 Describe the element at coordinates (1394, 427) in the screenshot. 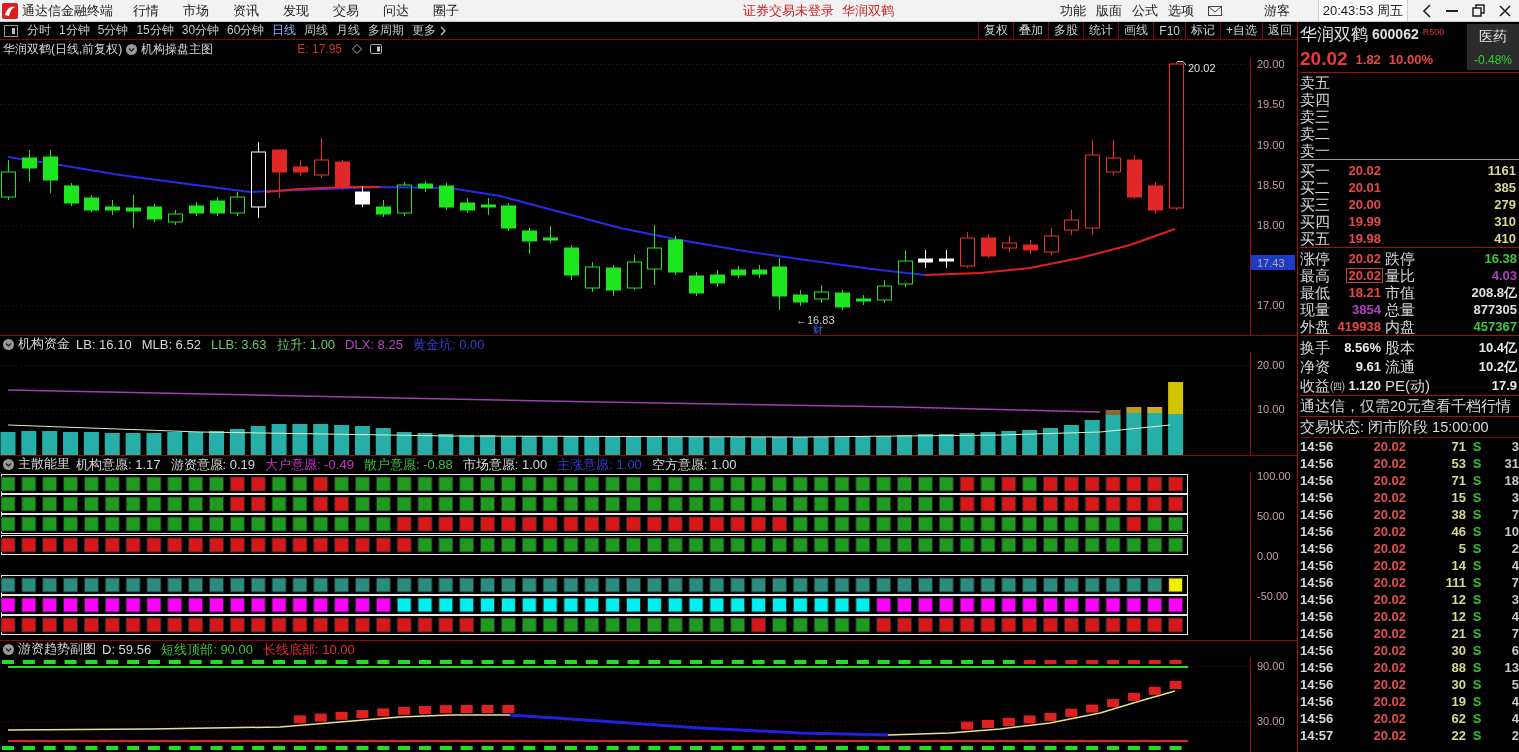

I see `trade-status: 交易状态: 闭市阶段 15:00:00` at that location.